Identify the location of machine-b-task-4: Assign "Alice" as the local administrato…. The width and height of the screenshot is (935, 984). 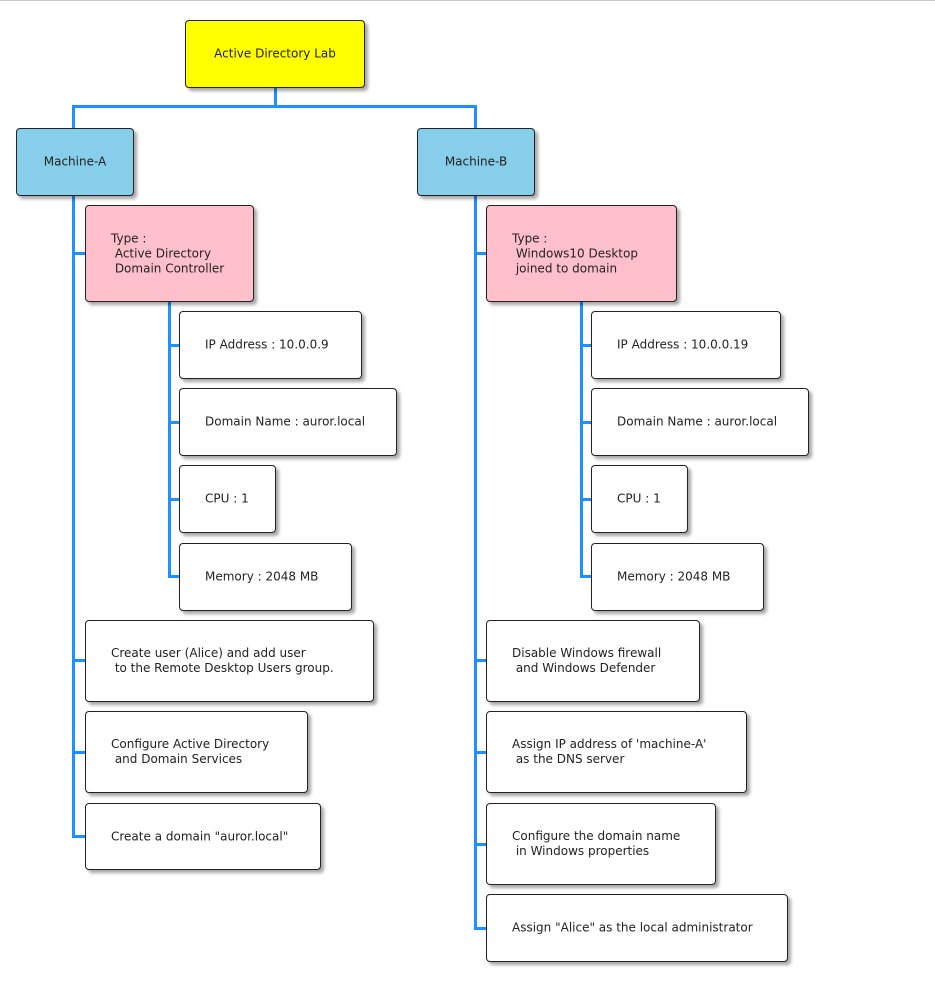
(637, 928).